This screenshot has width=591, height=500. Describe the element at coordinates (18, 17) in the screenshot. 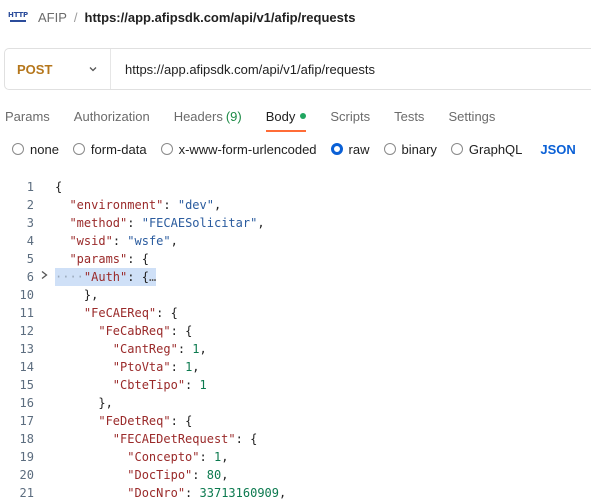

I see `http-request-icon: HTTP` at that location.